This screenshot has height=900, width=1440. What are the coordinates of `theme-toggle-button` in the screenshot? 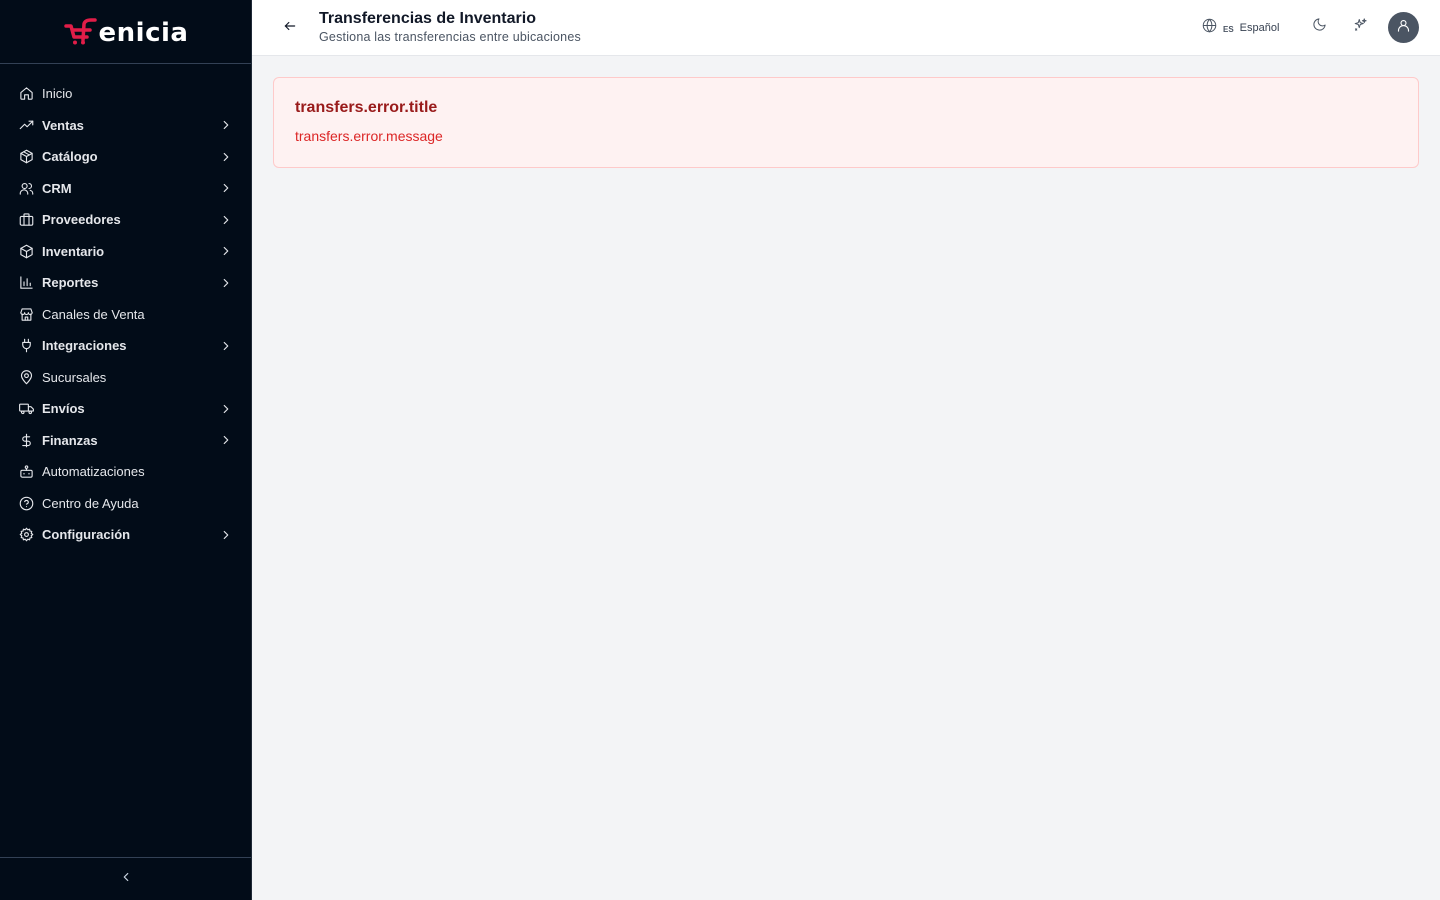 It's located at (1319, 27).